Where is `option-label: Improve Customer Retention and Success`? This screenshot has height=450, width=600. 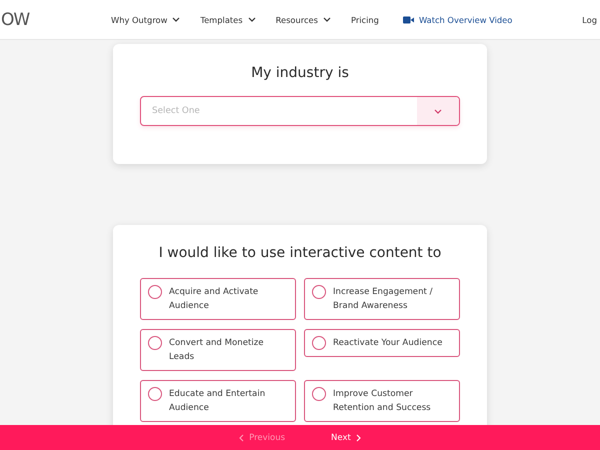 option-label: Improve Customer Retention and Success is located at coordinates (382, 401).